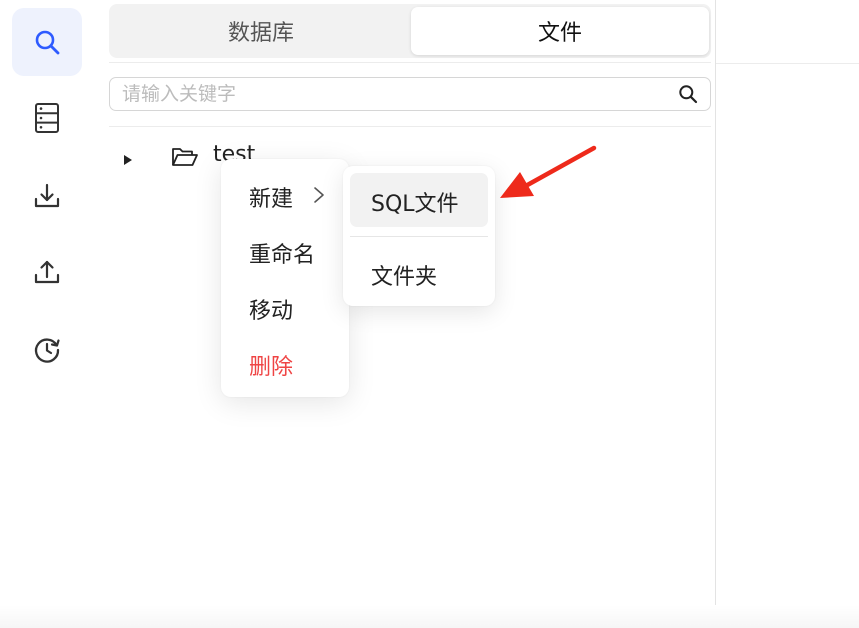  What do you see at coordinates (282, 255) in the screenshot?
I see `menu-item-label: 重命名` at bounding box center [282, 255].